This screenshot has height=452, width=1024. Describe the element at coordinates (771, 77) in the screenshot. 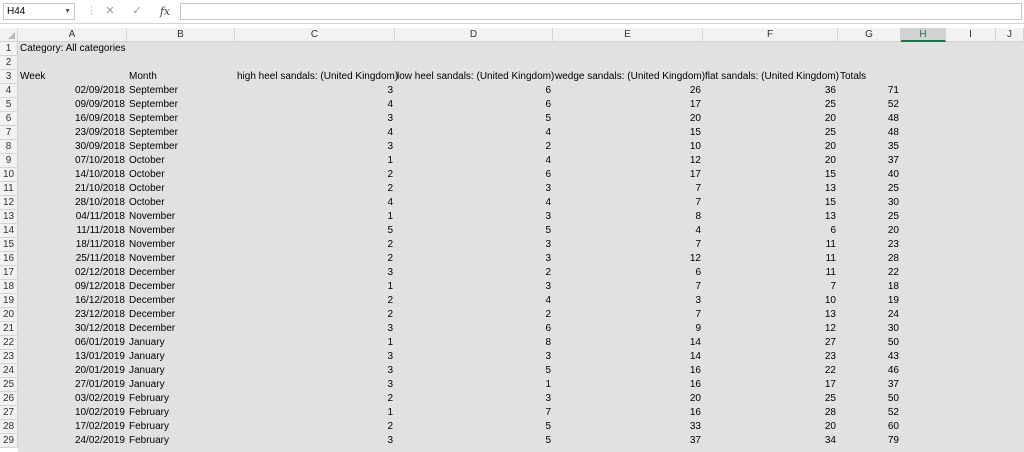

I see `cell: flat sandals: (United Kingdom)` at that location.